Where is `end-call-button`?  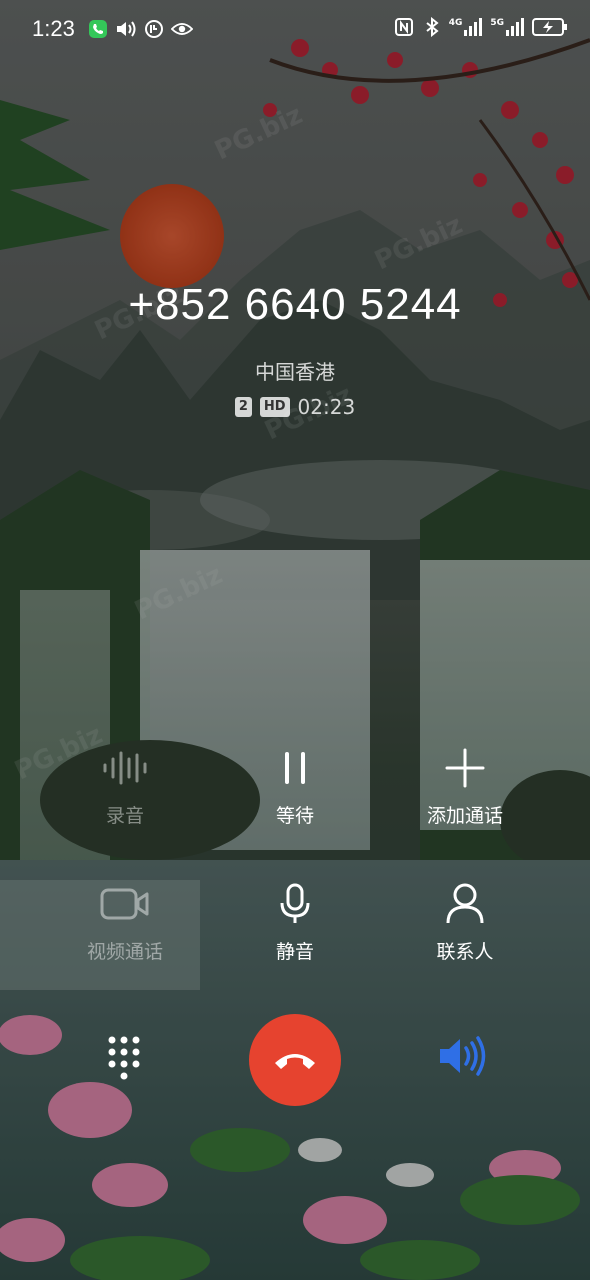
end-call-button is located at coordinates (295, 1060).